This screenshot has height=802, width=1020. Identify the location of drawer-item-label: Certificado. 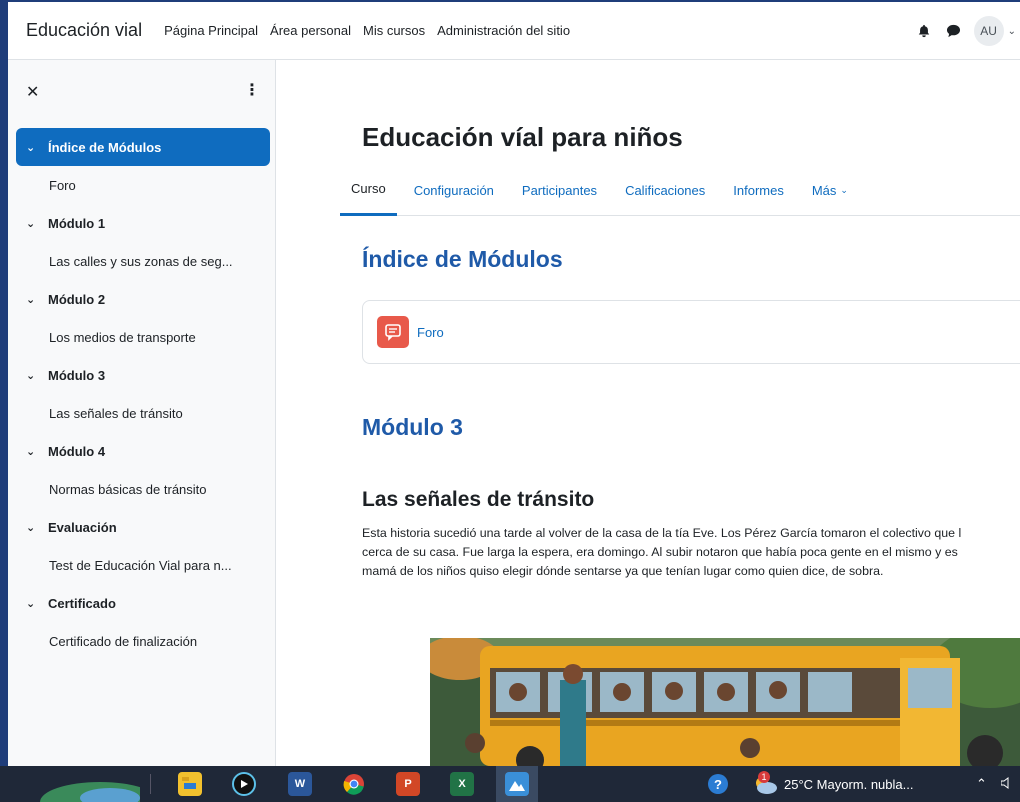
(82, 603).